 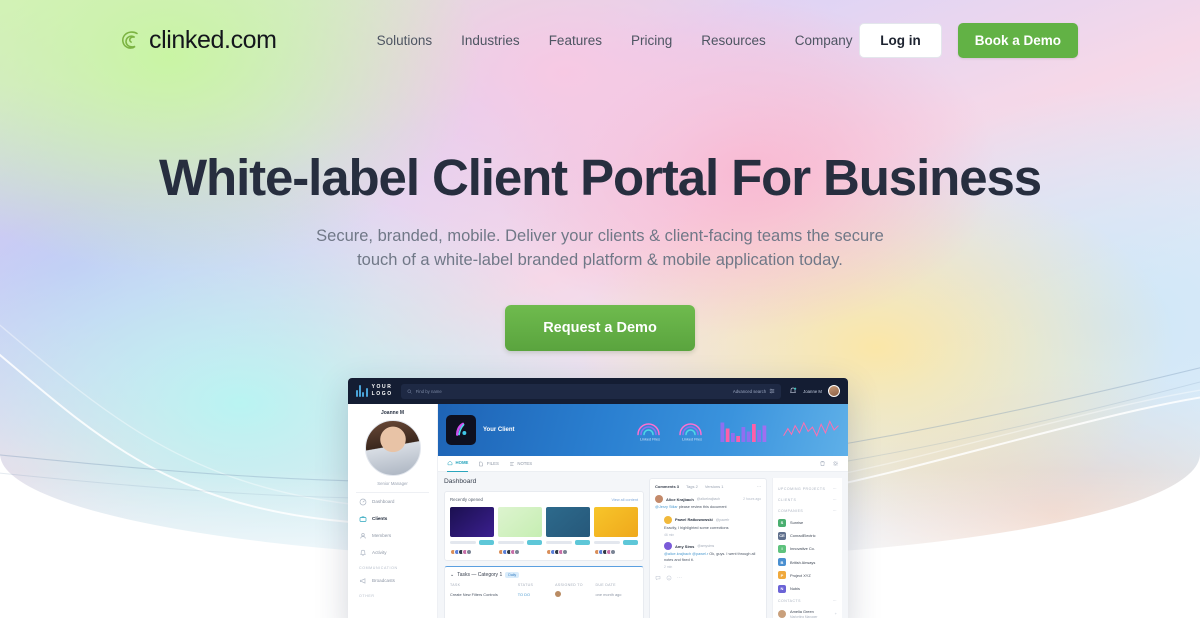 I want to click on tab-files: FILES, so click(x=488, y=464).